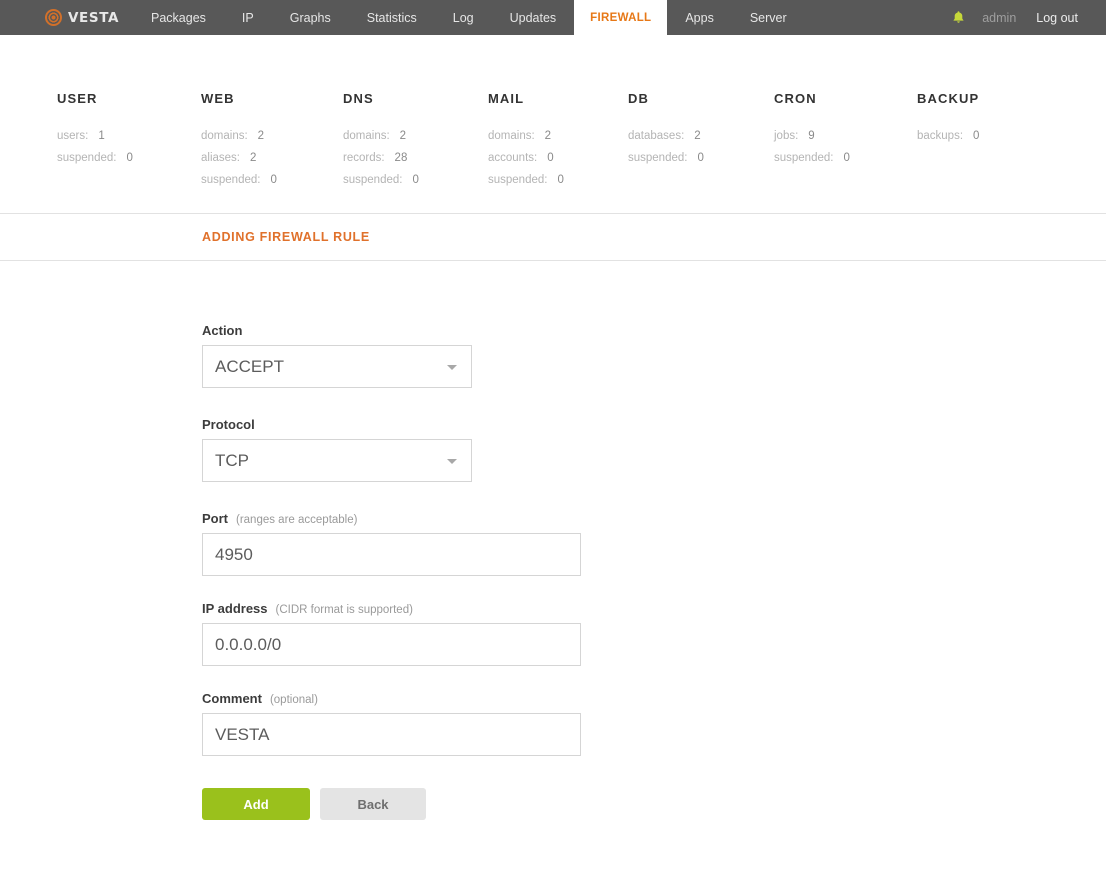 This screenshot has width=1106, height=871. I want to click on nav-user-group: admin Log out, so click(1018, 17).